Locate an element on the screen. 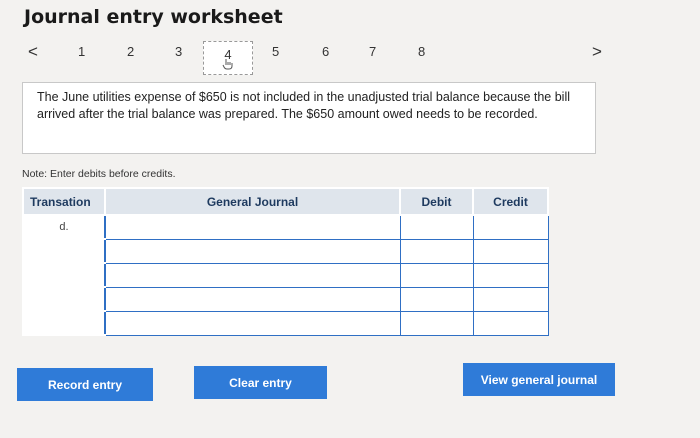  instruction-note: Note: Enter debits before credits. is located at coordinates (99, 174).